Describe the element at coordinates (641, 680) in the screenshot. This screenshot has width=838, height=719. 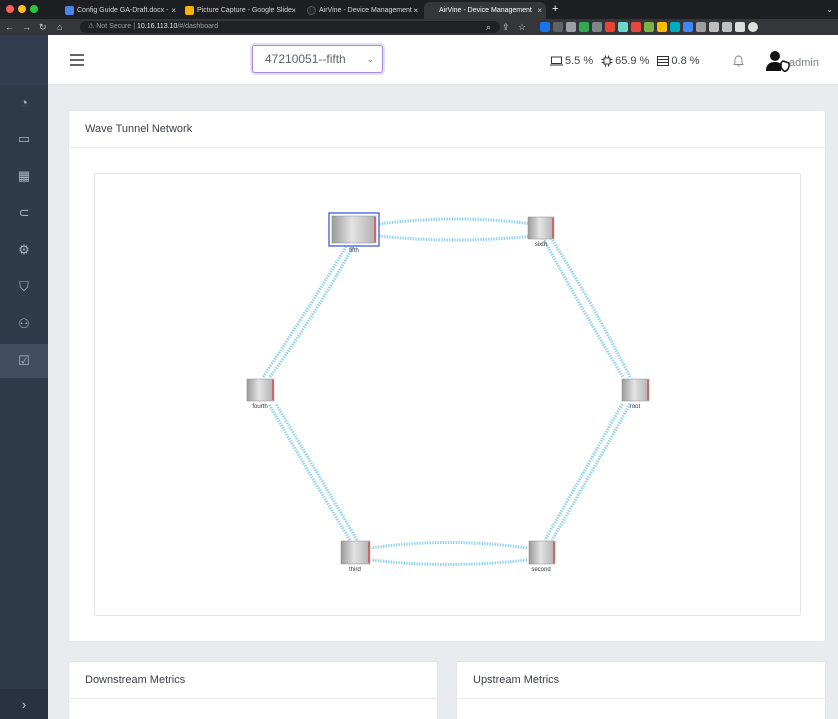
I see `card-title: Upstream Metrics` at that location.